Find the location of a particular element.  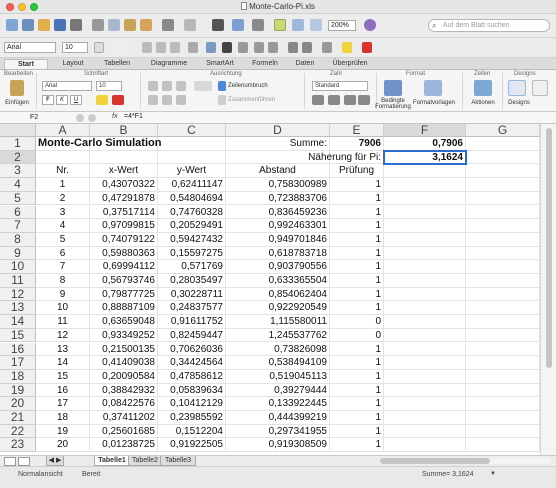

sheet-title-cell: Monte-Carlo Simulation is located at coordinates (136, 144).